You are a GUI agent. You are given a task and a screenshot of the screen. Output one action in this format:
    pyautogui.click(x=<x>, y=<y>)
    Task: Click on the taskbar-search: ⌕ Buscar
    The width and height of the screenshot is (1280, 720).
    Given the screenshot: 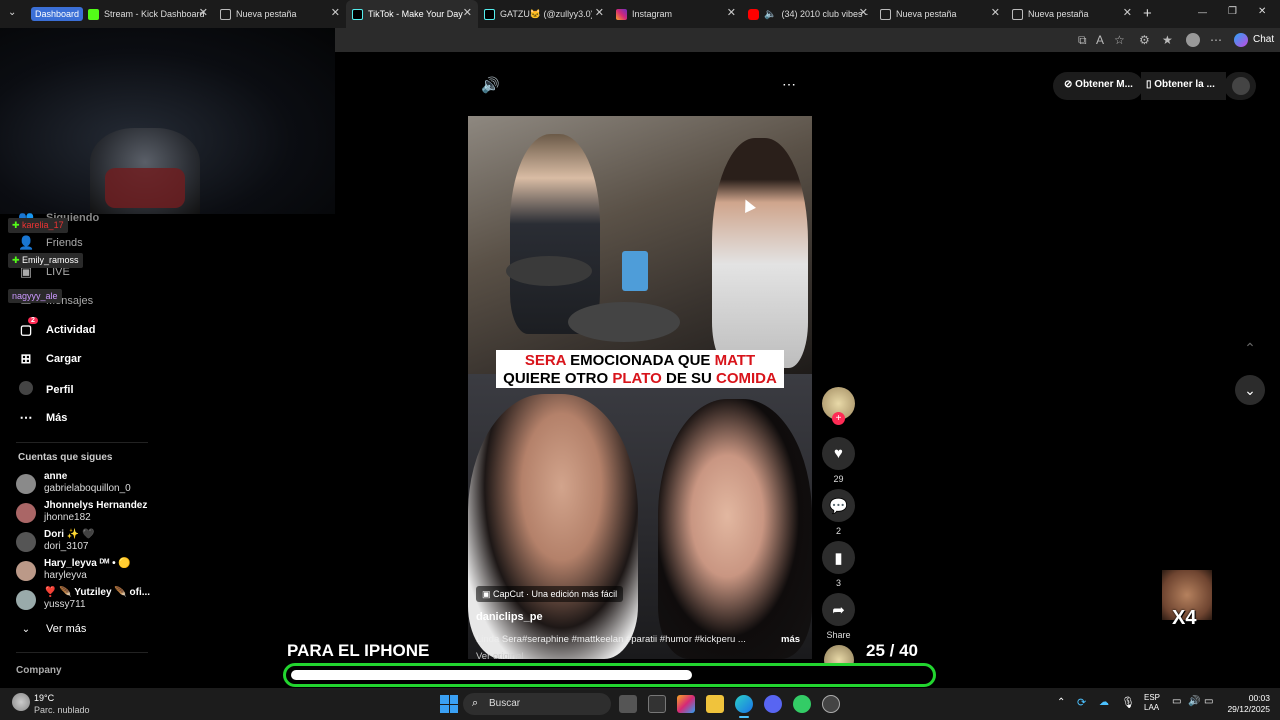 What is the action you would take?
    pyautogui.click(x=537, y=704)
    